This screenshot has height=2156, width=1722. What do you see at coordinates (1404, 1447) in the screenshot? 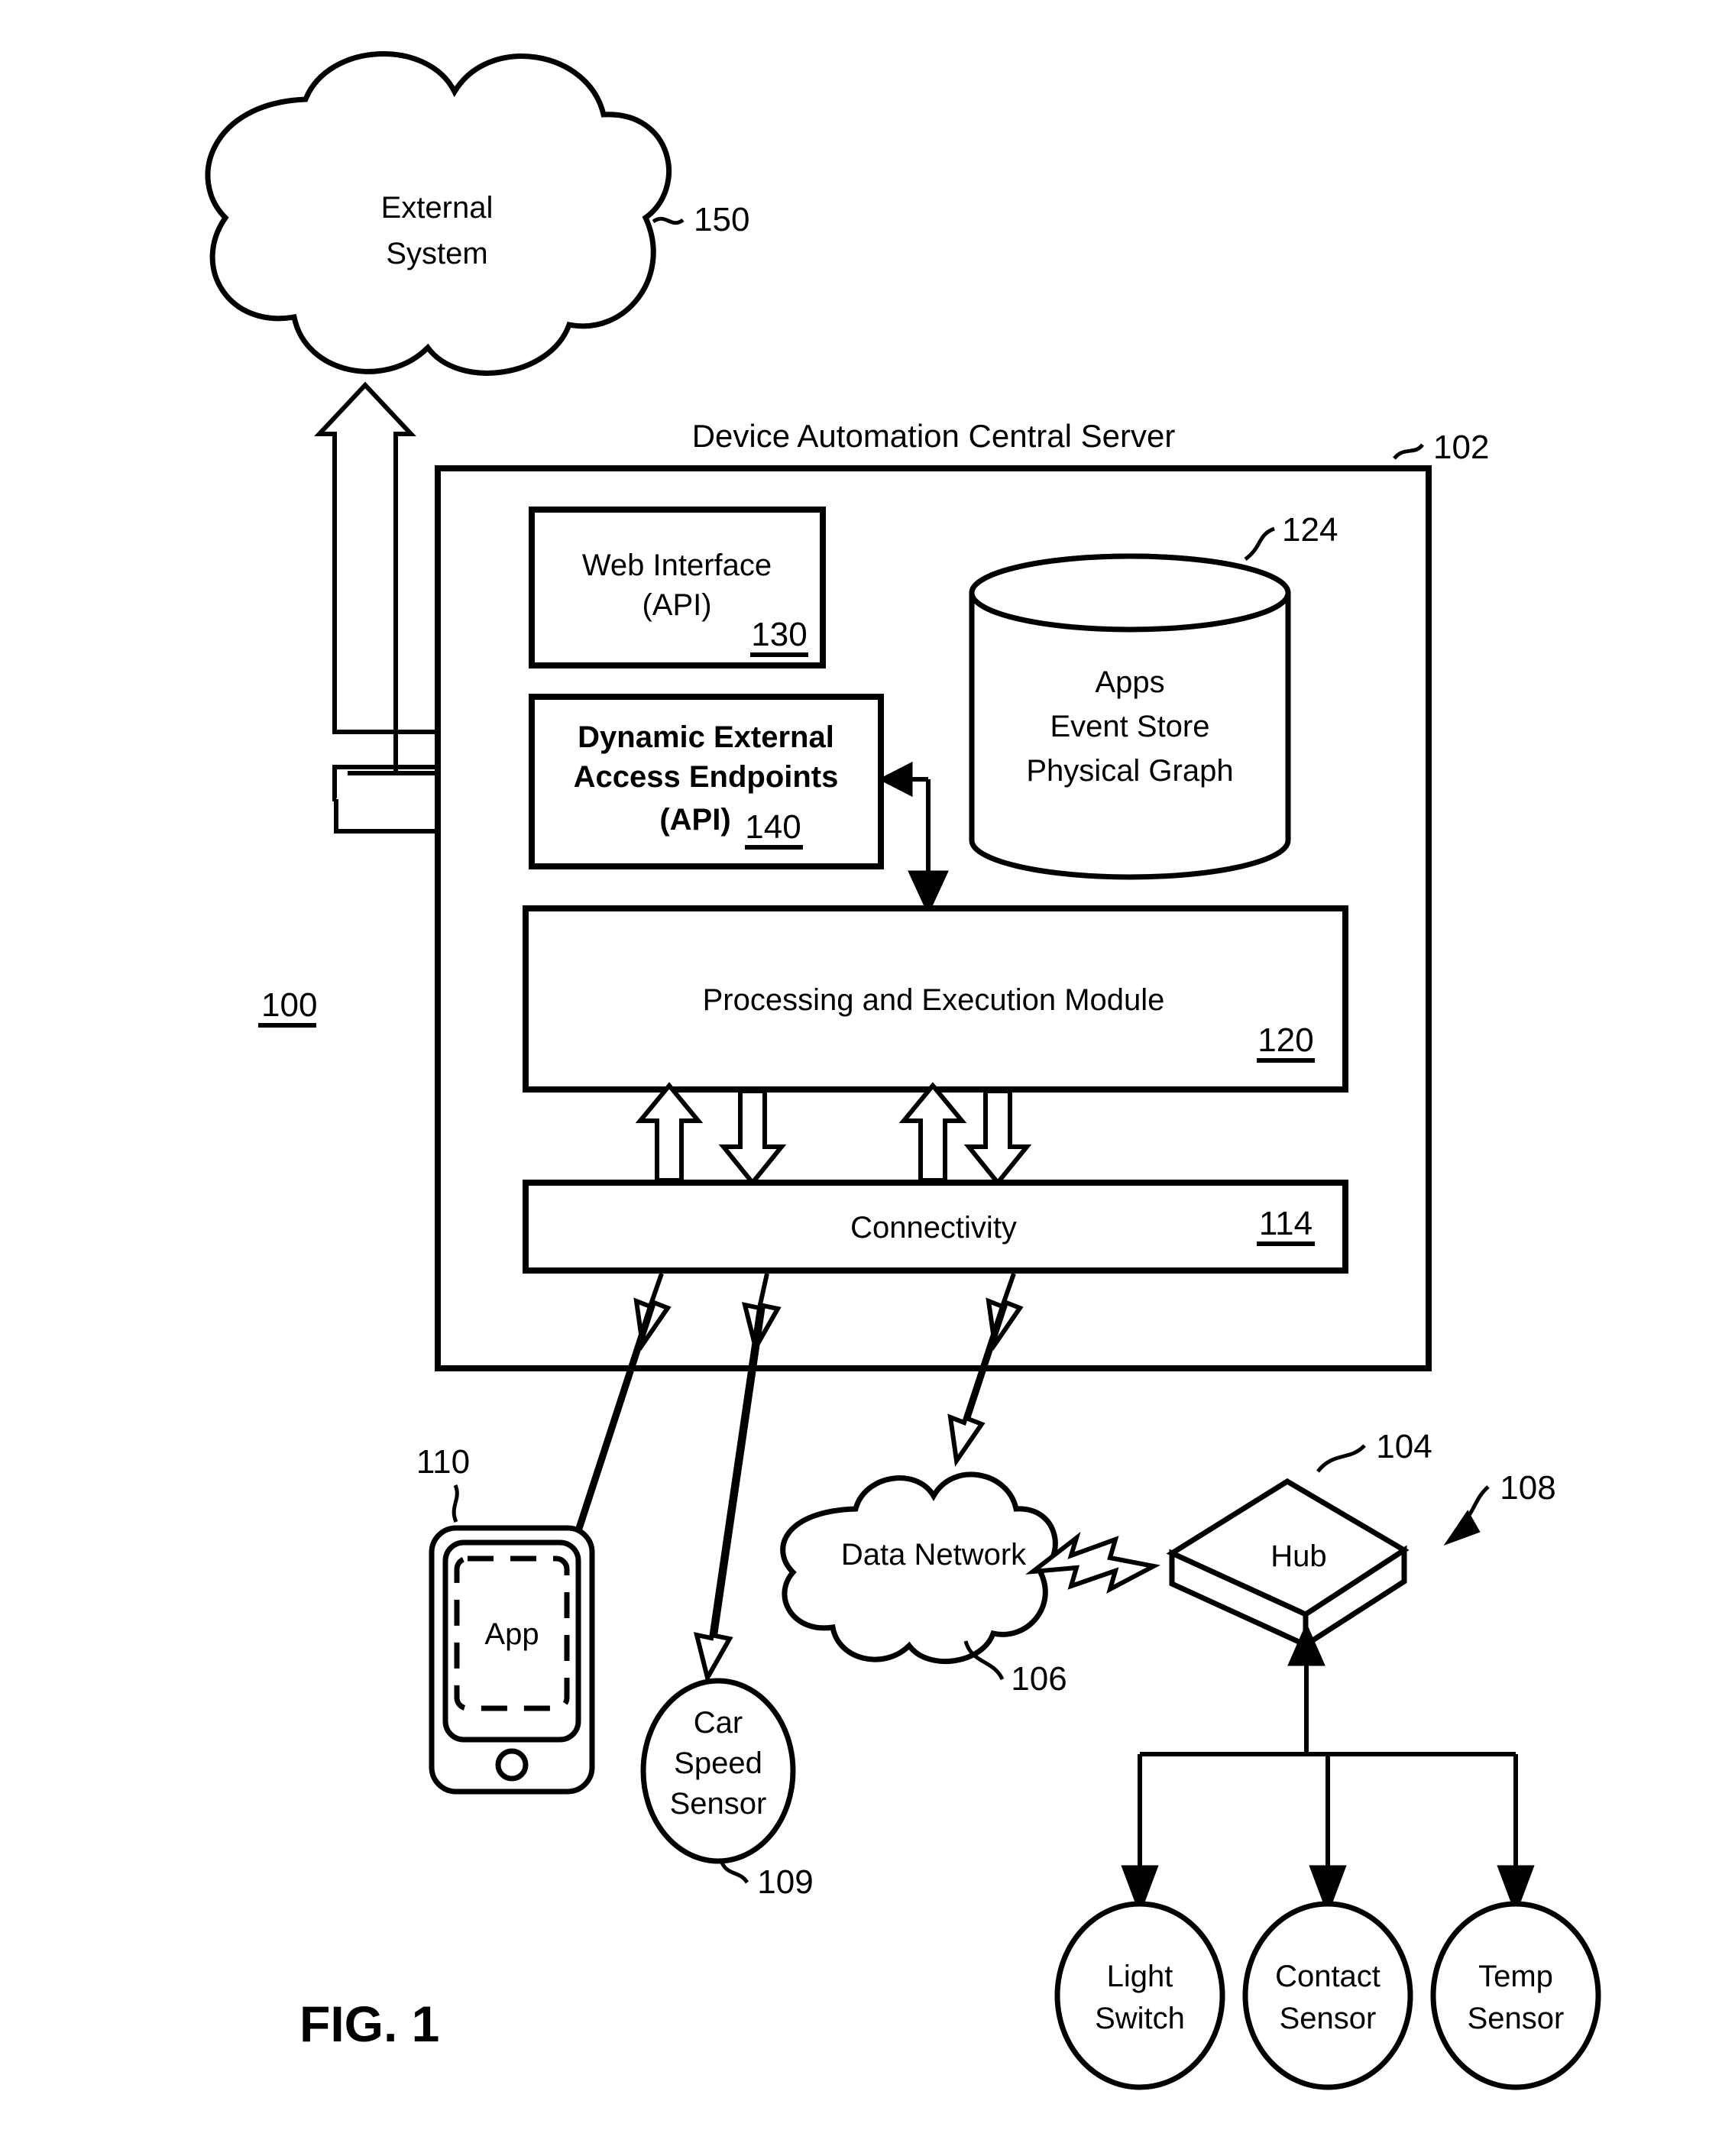
I see `ref-104: 104` at bounding box center [1404, 1447].